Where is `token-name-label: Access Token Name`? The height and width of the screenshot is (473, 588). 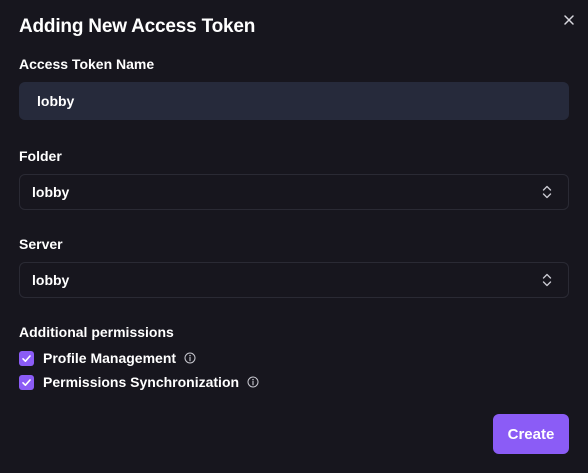
token-name-label: Access Token Name is located at coordinates (87, 64).